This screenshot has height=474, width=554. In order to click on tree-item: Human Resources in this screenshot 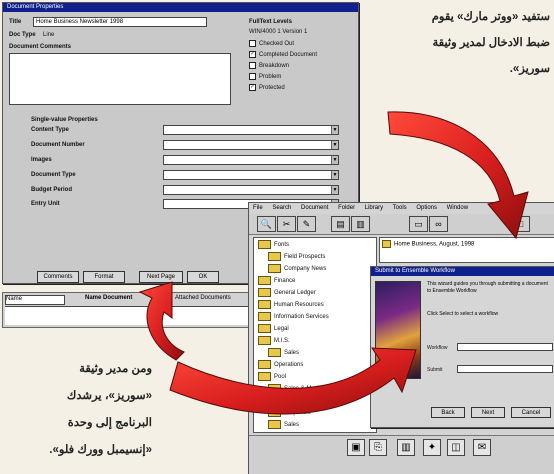, I will do `click(291, 305)`.